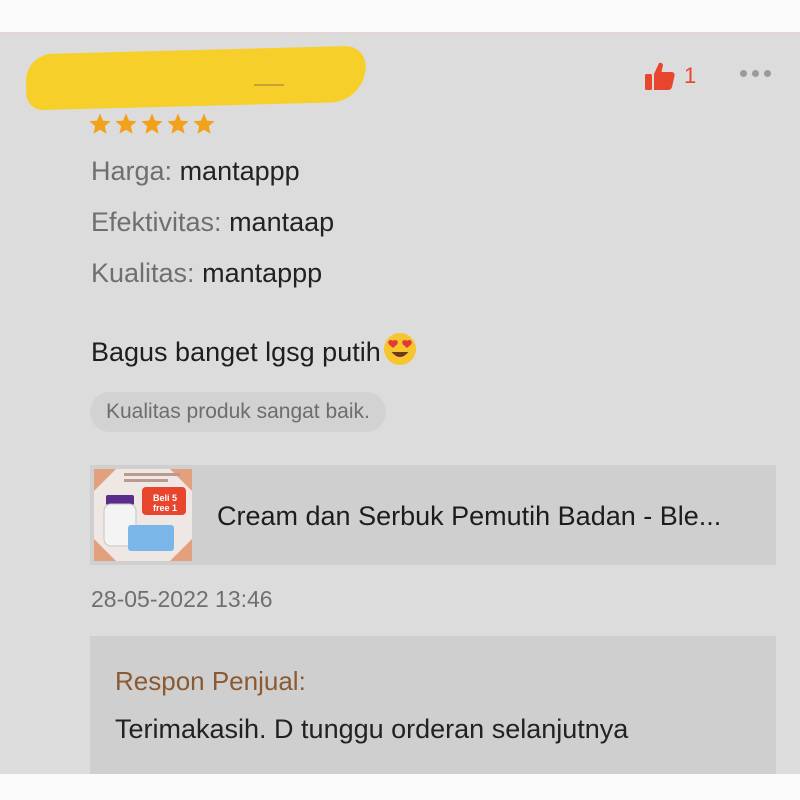 This screenshot has width=800, height=800. What do you see at coordinates (132, 171) in the screenshot?
I see `attribute-label: Harga:` at bounding box center [132, 171].